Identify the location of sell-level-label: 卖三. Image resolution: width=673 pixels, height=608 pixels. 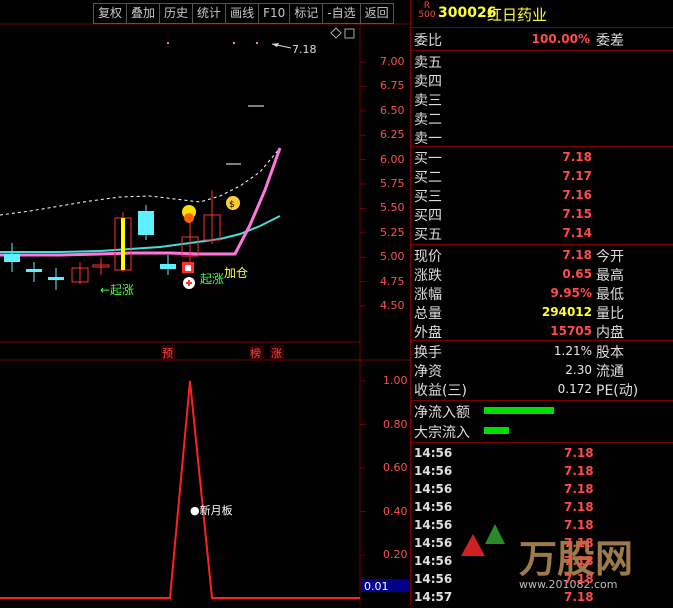
(428, 101).